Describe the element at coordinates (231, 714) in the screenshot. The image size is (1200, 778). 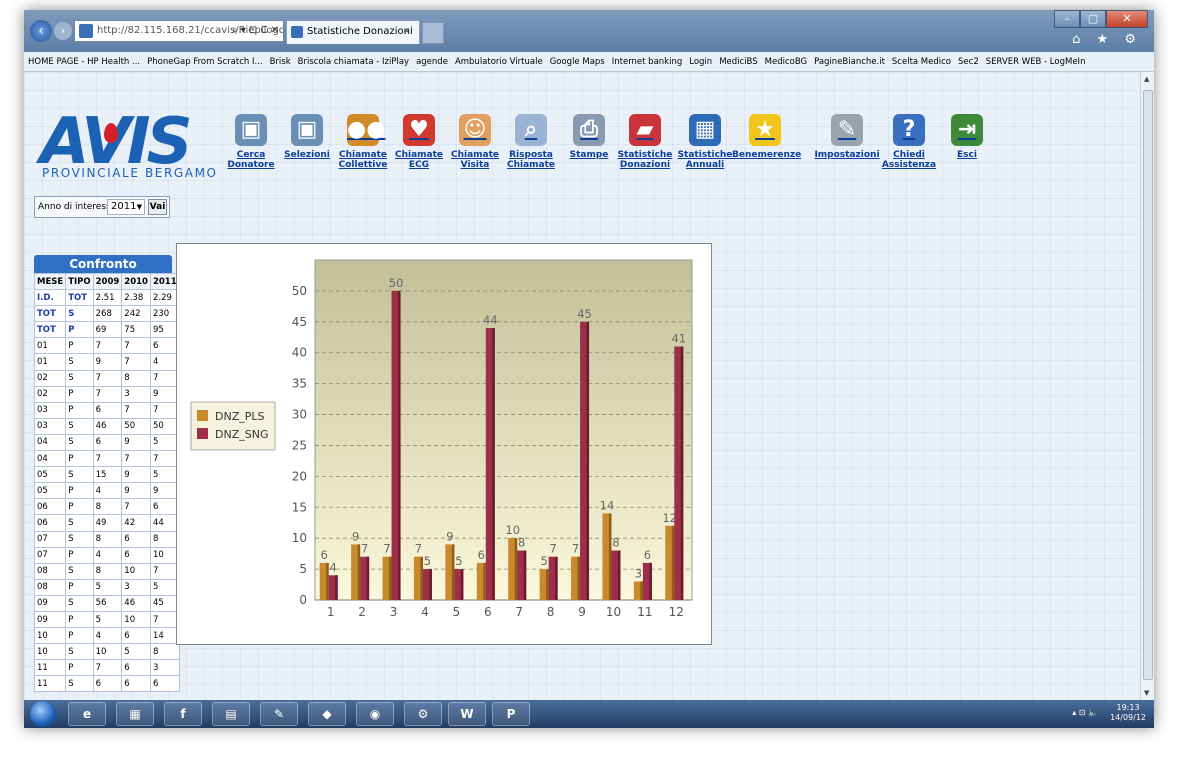
I see `taskbar-explorer-icon: ▤` at that location.